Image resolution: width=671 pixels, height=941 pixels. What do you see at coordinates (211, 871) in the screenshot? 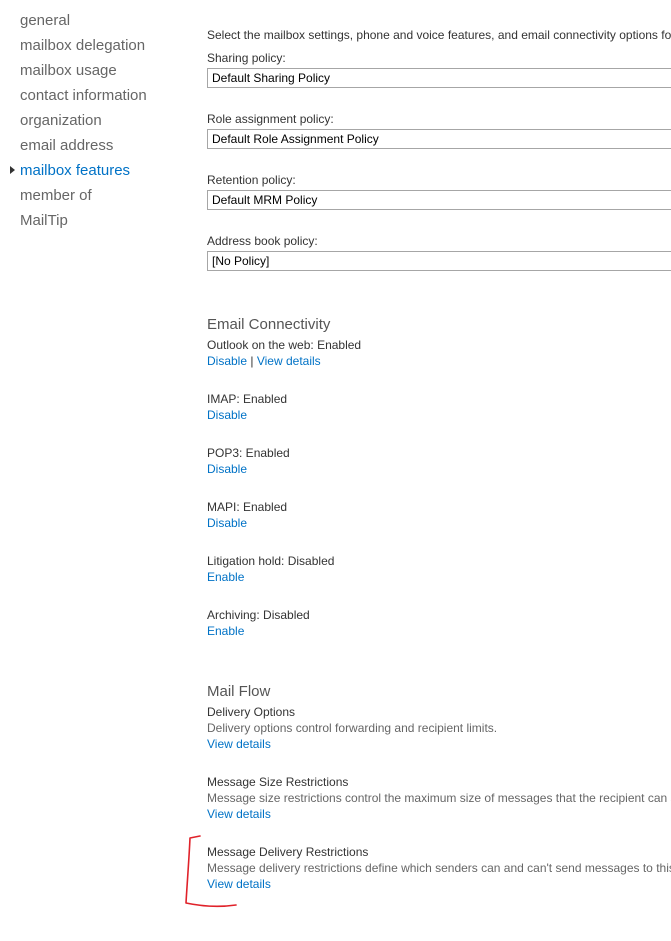
I see `annotation-bracket` at bounding box center [211, 871].